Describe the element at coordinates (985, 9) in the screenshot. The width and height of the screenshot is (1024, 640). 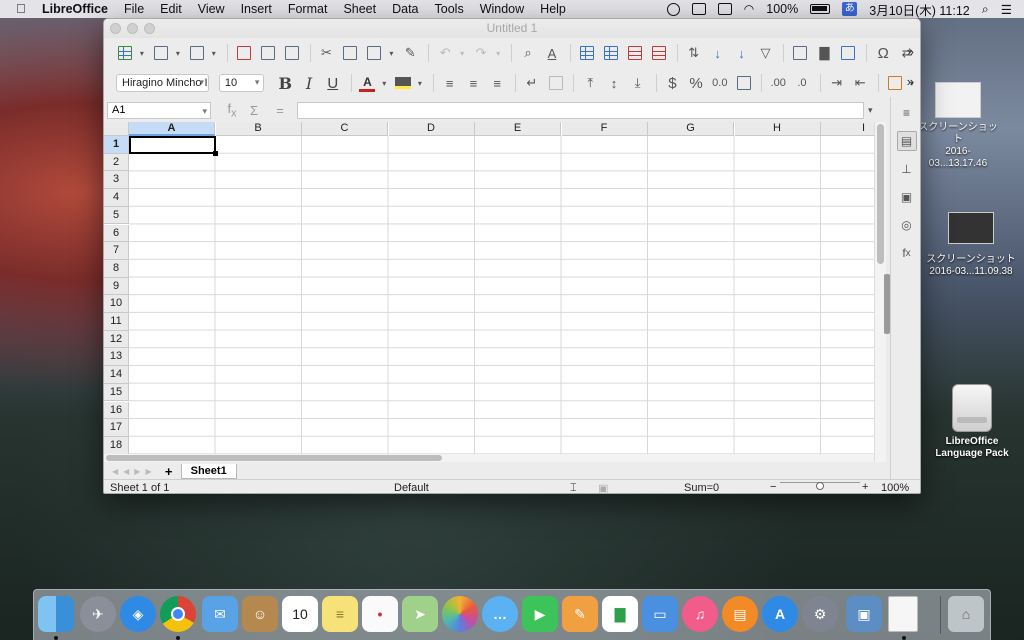
I see `spotlight-icon: ⌕` at that location.